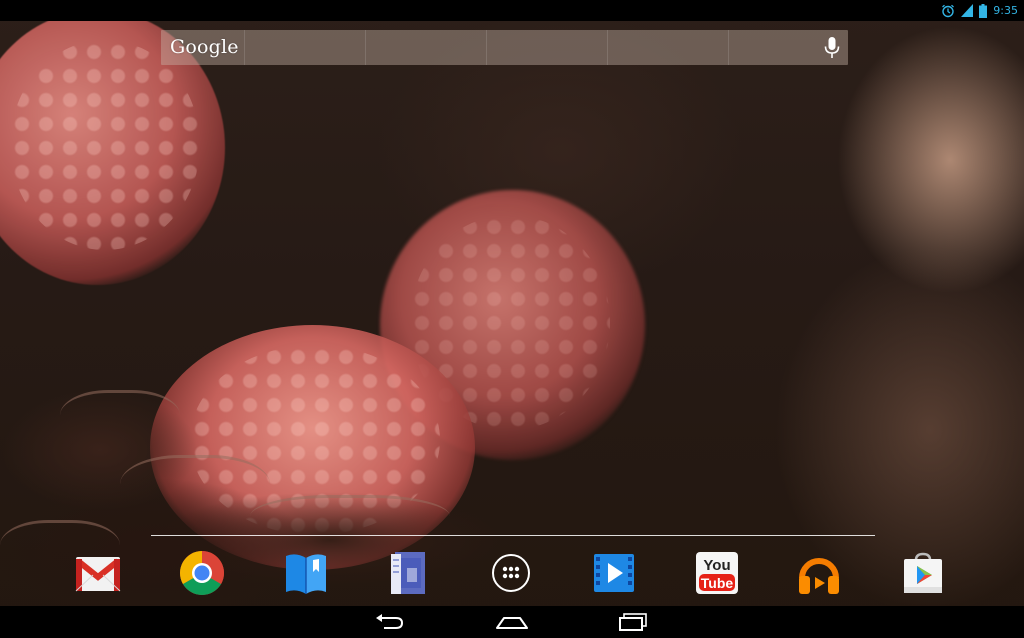 The height and width of the screenshot is (638, 1024). I want to click on signal-icon, so click(967, 10).